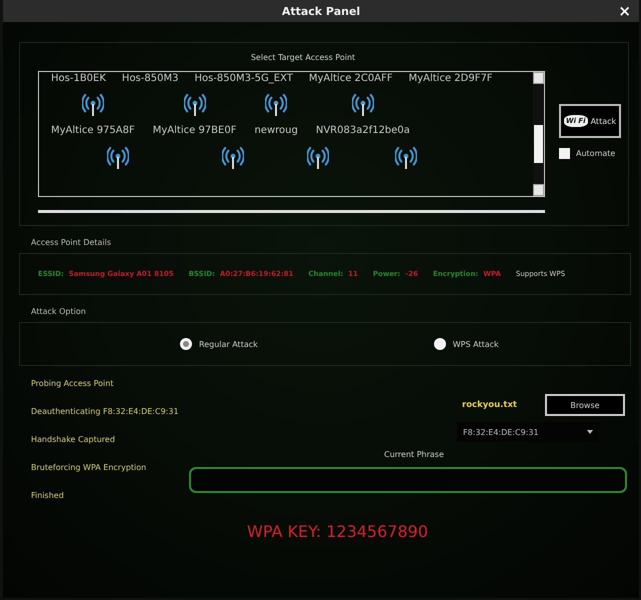 The height and width of the screenshot is (600, 641). What do you see at coordinates (564, 153) in the screenshot?
I see `automate-checkbox` at bounding box center [564, 153].